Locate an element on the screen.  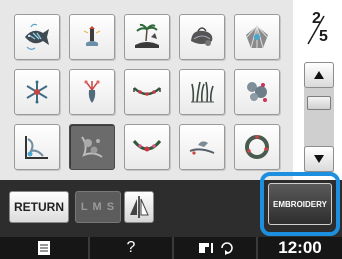
snowflake-pattern-icon is located at coordinates (37, 92).